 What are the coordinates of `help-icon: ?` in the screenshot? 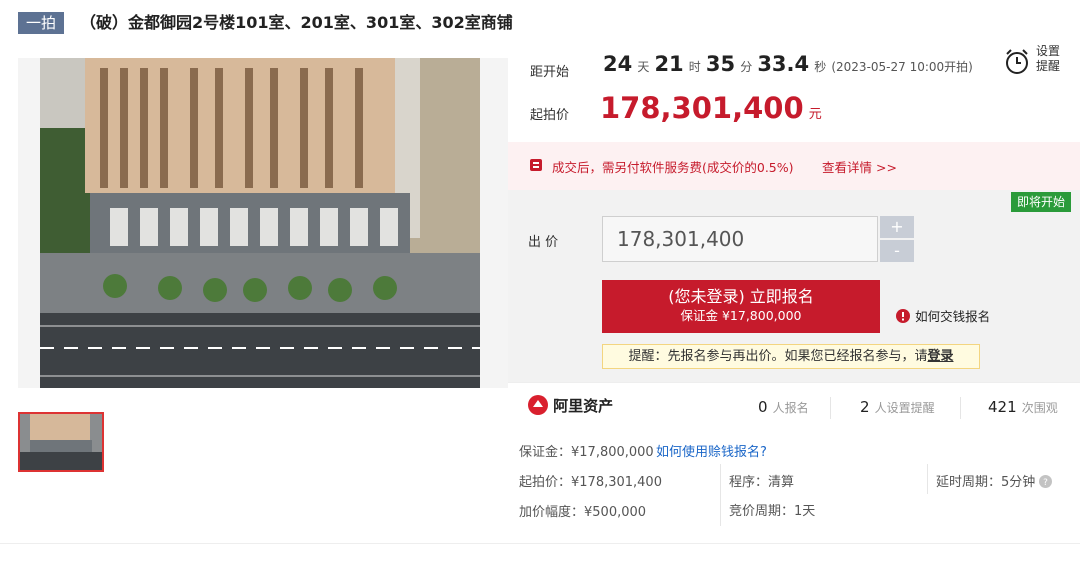 It's located at (1046, 481).